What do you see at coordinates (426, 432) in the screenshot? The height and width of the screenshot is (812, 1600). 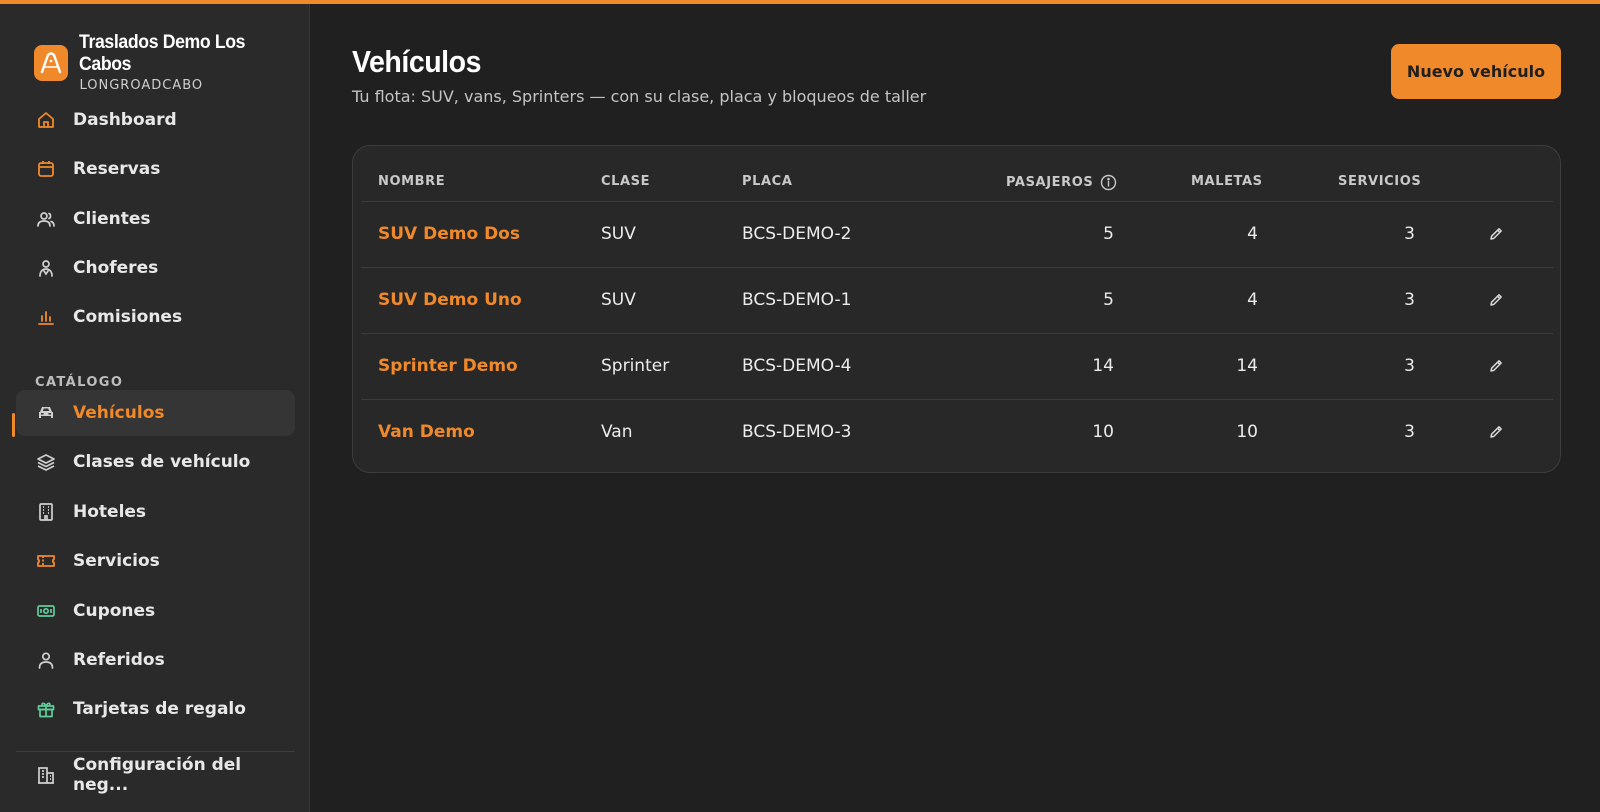 I see `vehicle-name-link: Van Demo` at bounding box center [426, 432].